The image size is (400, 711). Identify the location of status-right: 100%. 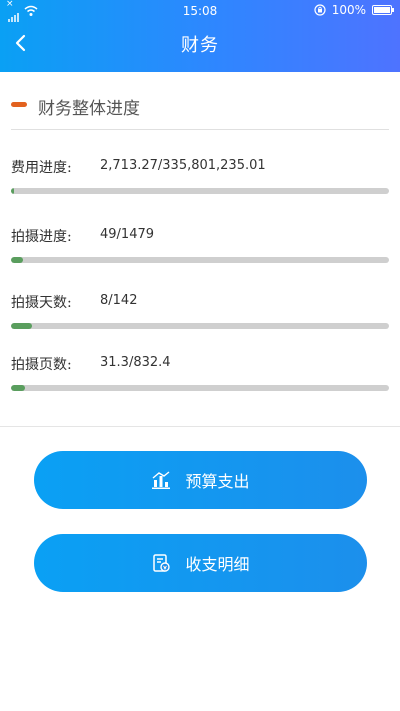
(354, 10).